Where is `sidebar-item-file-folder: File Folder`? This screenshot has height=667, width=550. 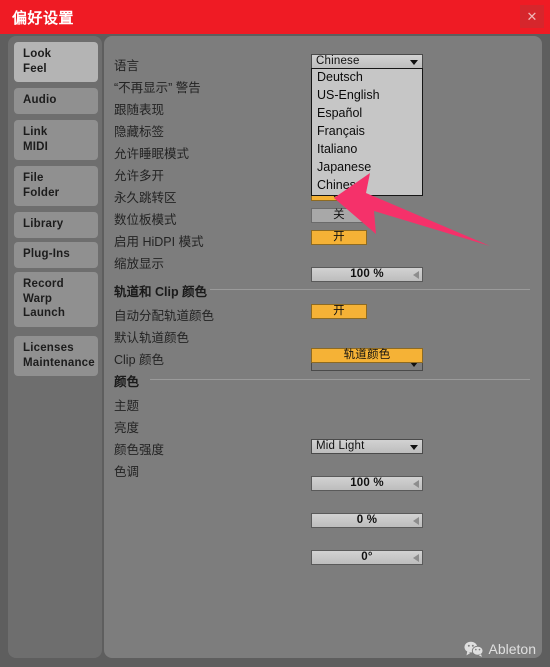
sidebar-item-file-folder: File Folder is located at coordinates (56, 186).